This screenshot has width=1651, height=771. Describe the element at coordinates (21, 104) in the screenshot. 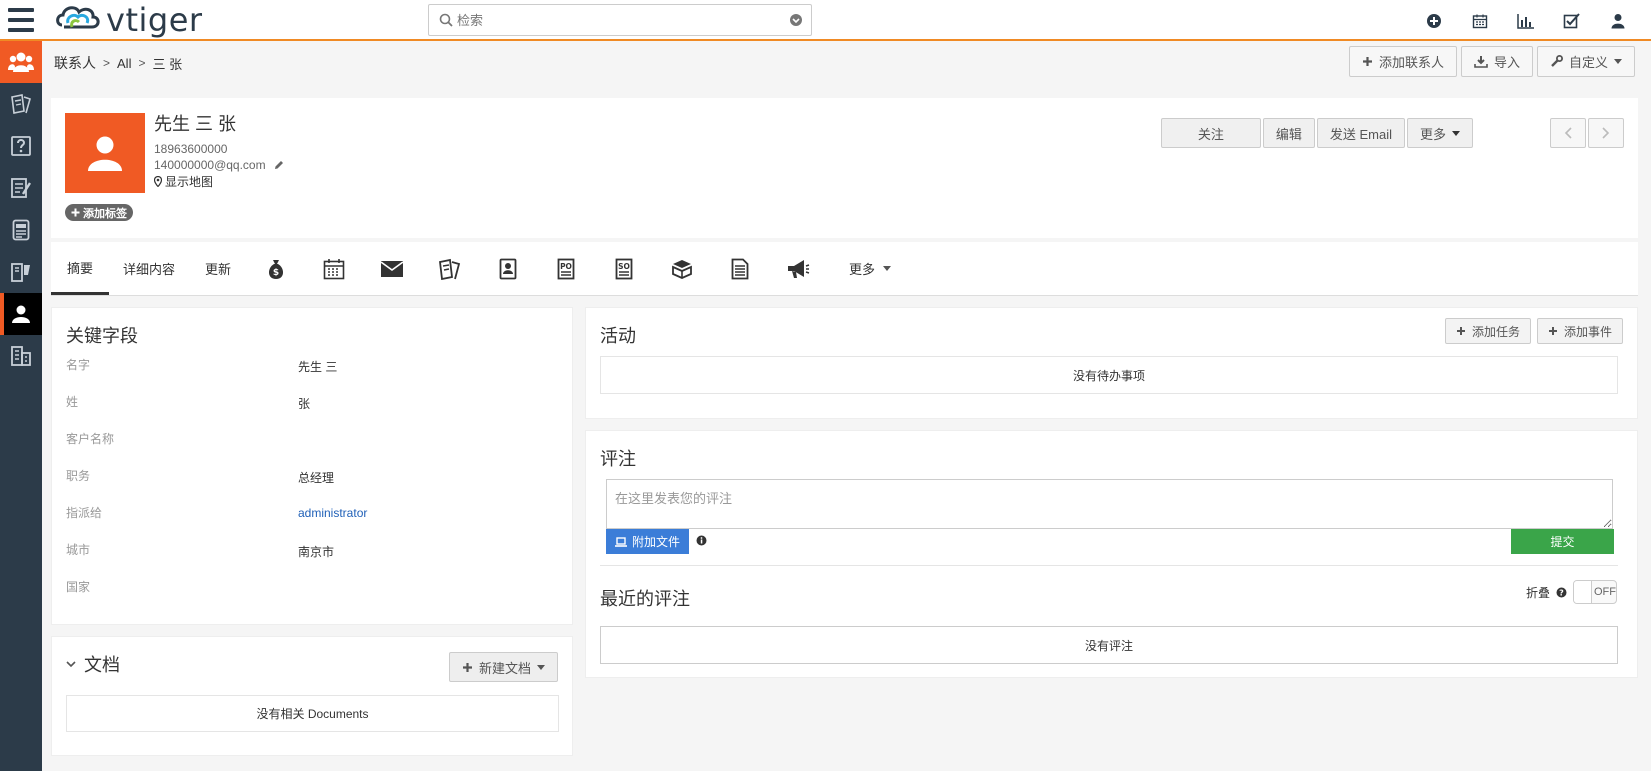

I see `sidebar-tickets` at that location.